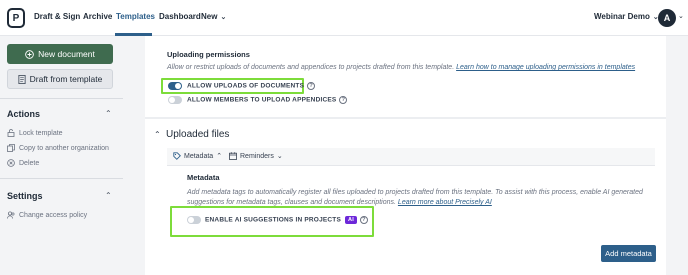 The image size is (688, 275). I want to click on allow-uploads-toggle, so click(175, 86).